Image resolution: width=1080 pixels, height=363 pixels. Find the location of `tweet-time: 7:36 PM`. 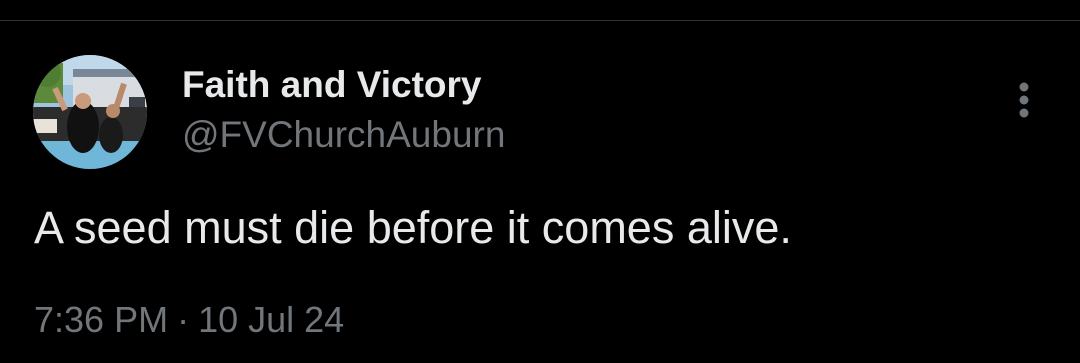

tweet-time: 7:36 PM is located at coordinates (101, 319).